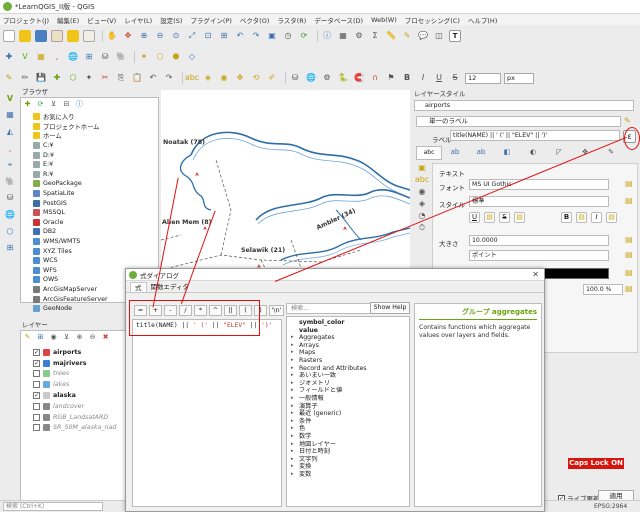 This screenshot has height=512, width=640. I want to click on add-mesh-layer-icon: ◭, so click(10, 132).